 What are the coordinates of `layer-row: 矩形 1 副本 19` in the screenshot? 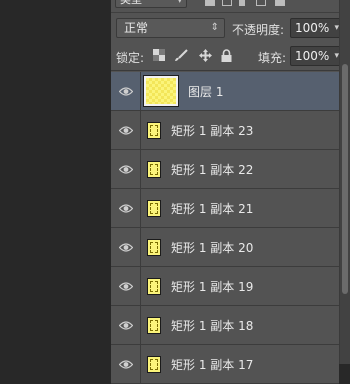 It's located at (225, 286).